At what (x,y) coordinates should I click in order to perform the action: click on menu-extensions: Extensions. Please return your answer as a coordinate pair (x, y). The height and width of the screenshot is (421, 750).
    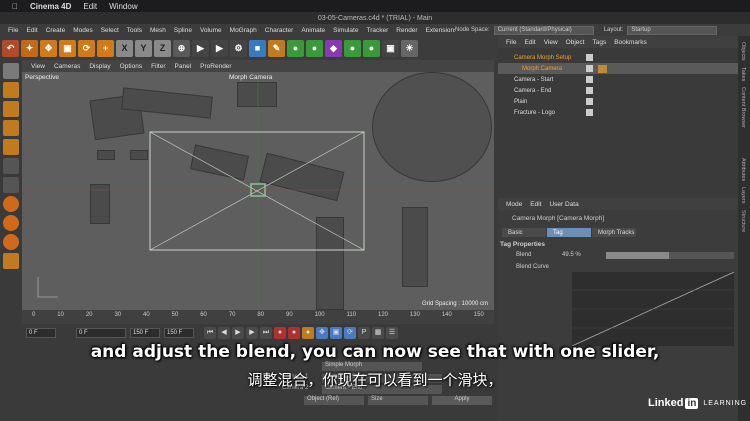
    Looking at the image, I should click on (442, 30).